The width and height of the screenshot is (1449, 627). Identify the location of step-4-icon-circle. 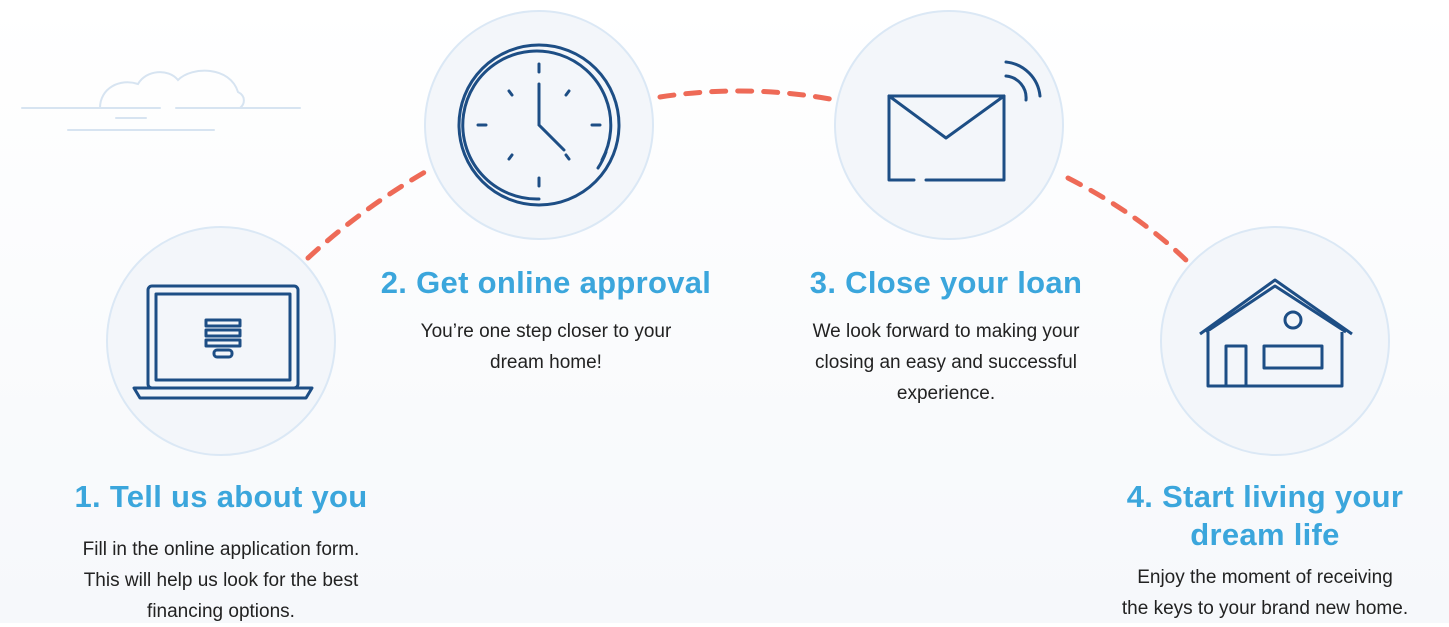
(1275, 341).